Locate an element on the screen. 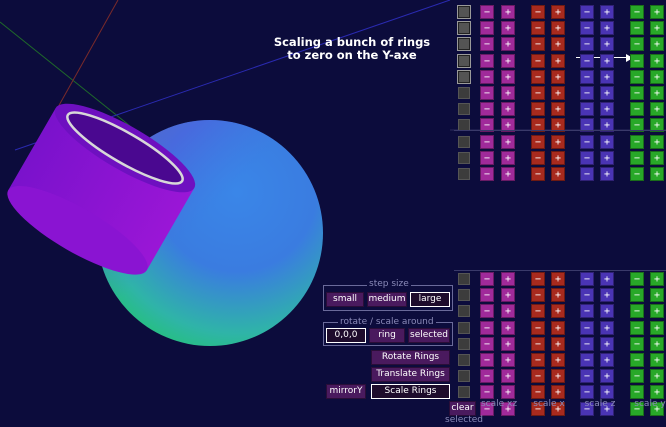 This screenshot has width=666, height=427. clear-button: clear is located at coordinates (462, 408).